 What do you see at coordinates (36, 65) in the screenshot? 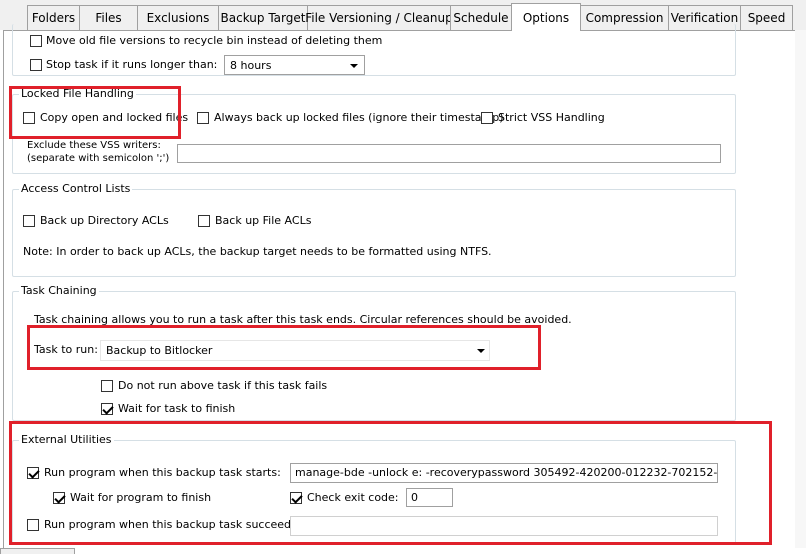
I see `stop-task-checkbox` at bounding box center [36, 65].